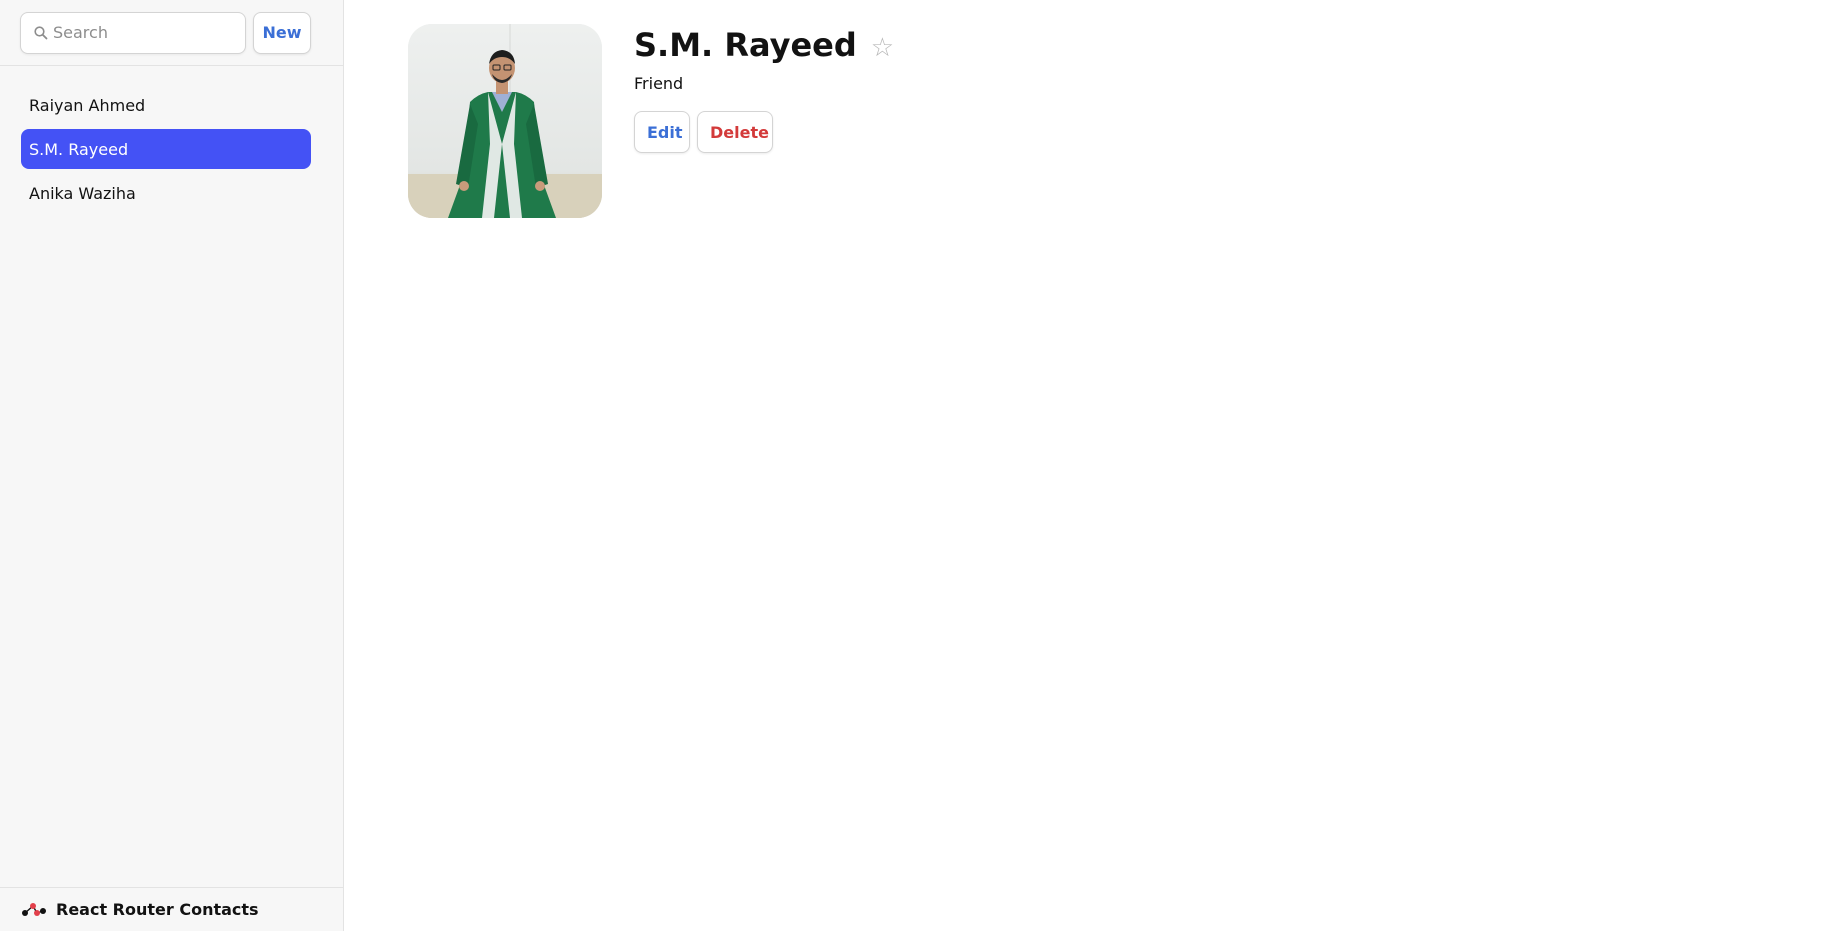 The height and width of the screenshot is (931, 1835). Describe the element at coordinates (745, 45) in the screenshot. I see `contact-name: S.M. Rayeed` at that location.